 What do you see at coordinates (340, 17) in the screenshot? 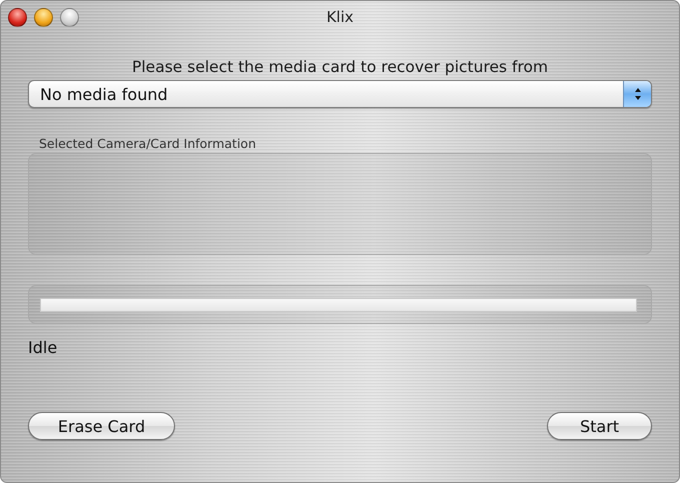
I see `window-title: Klix` at bounding box center [340, 17].